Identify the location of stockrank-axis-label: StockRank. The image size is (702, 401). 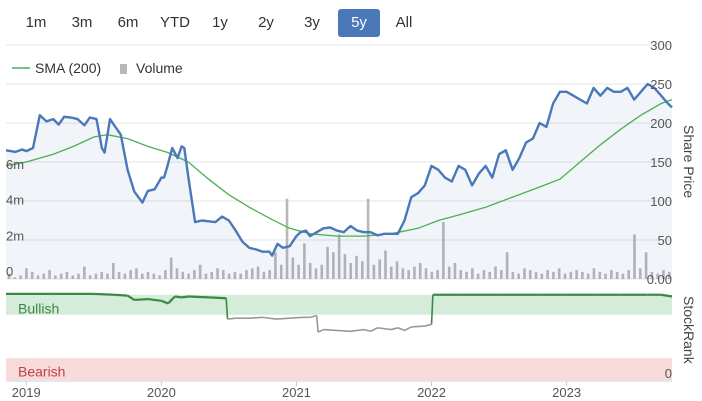
(689, 330).